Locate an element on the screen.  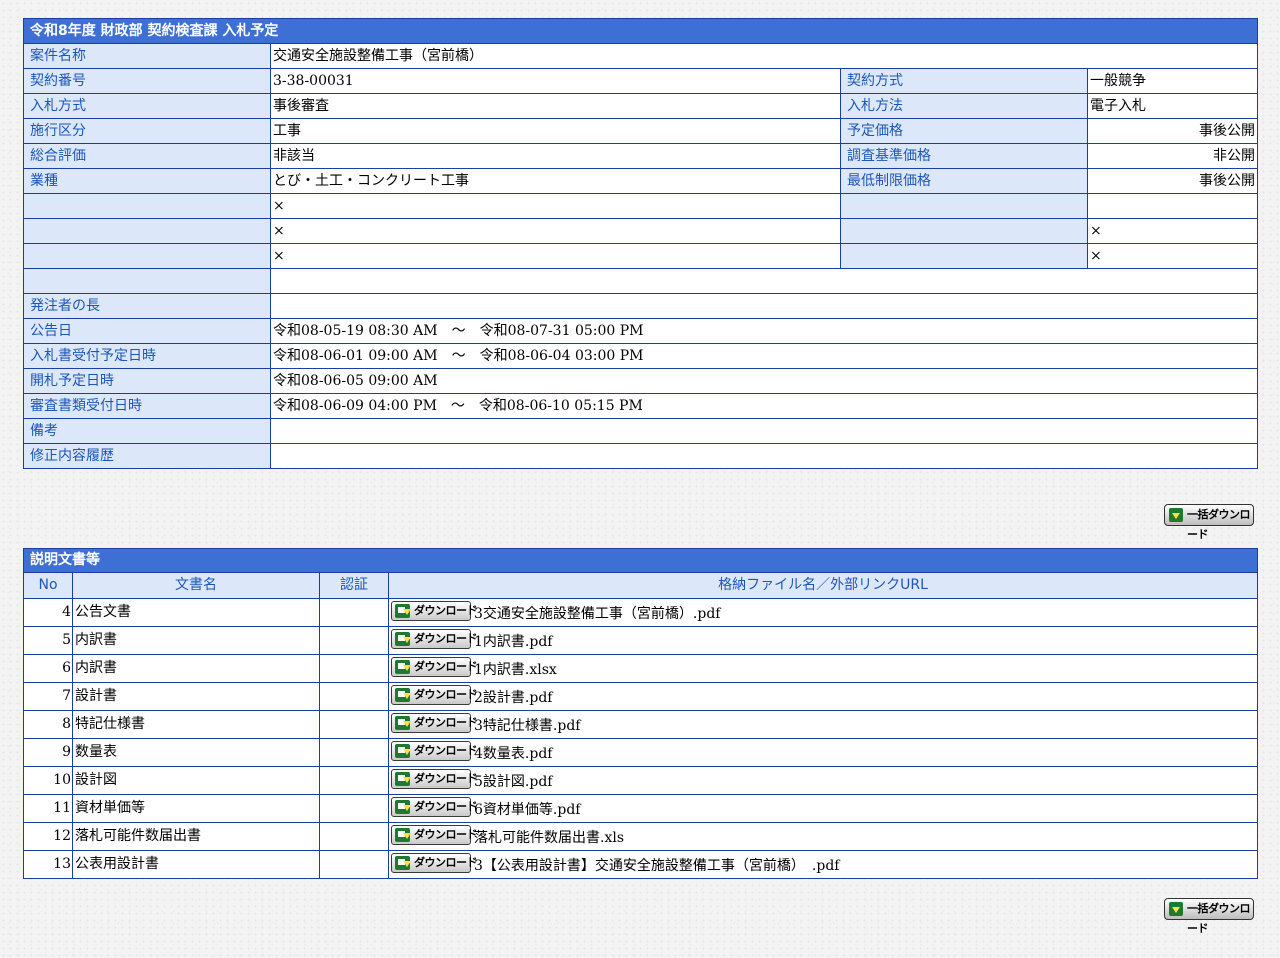
col-header-name: 文書名 is located at coordinates (196, 585).